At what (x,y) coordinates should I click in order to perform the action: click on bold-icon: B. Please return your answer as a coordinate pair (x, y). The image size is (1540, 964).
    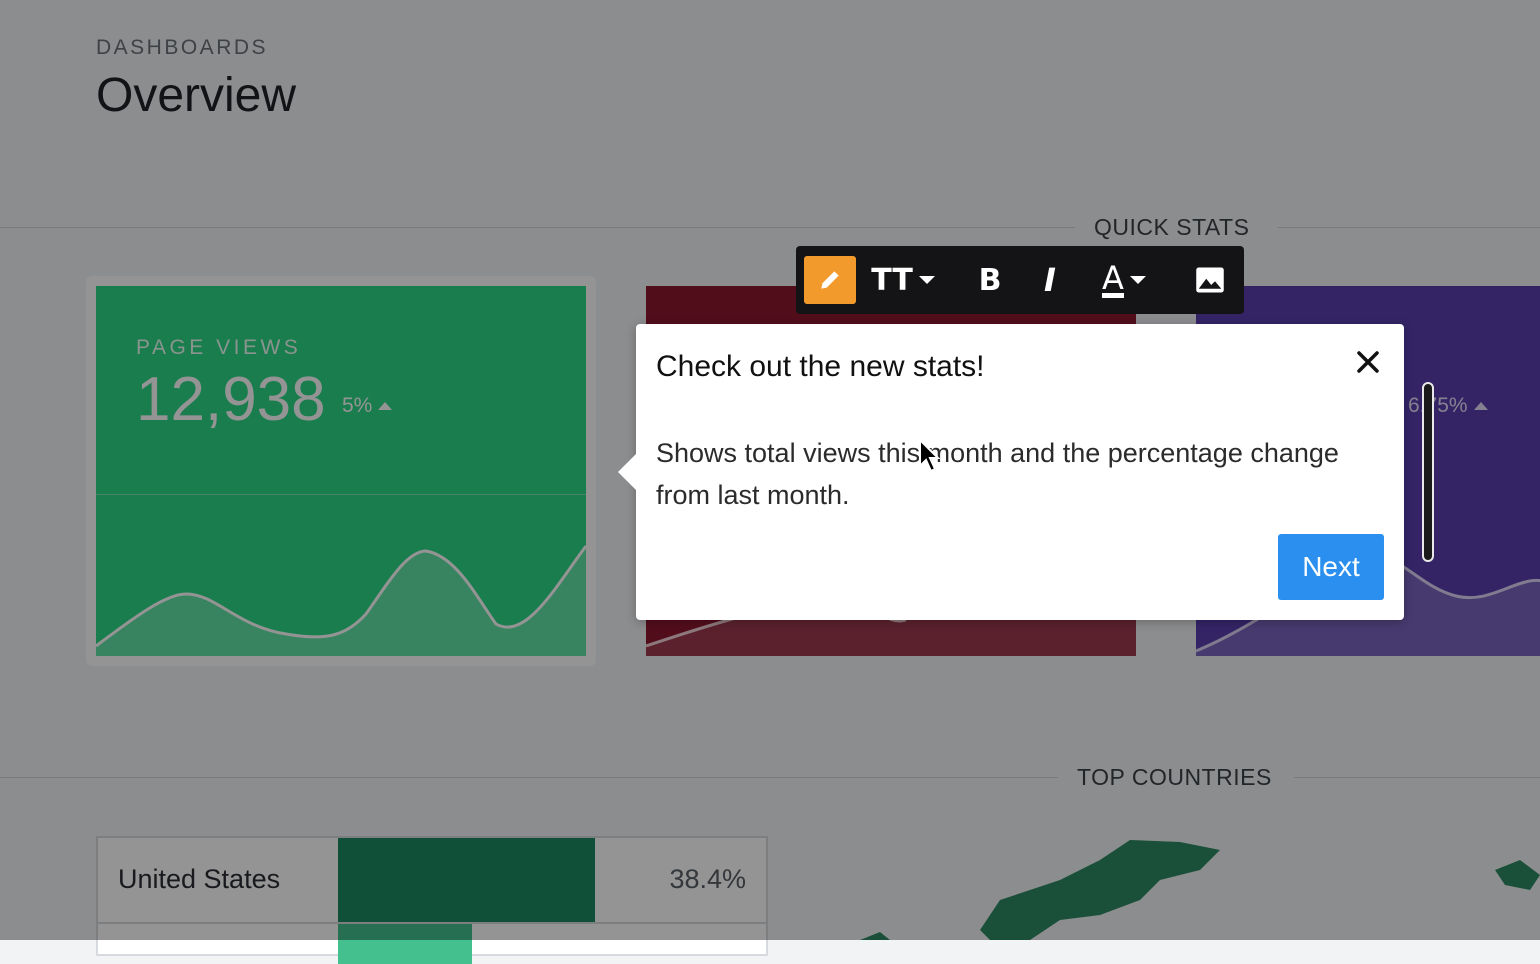
    Looking at the image, I should click on (990, 280).